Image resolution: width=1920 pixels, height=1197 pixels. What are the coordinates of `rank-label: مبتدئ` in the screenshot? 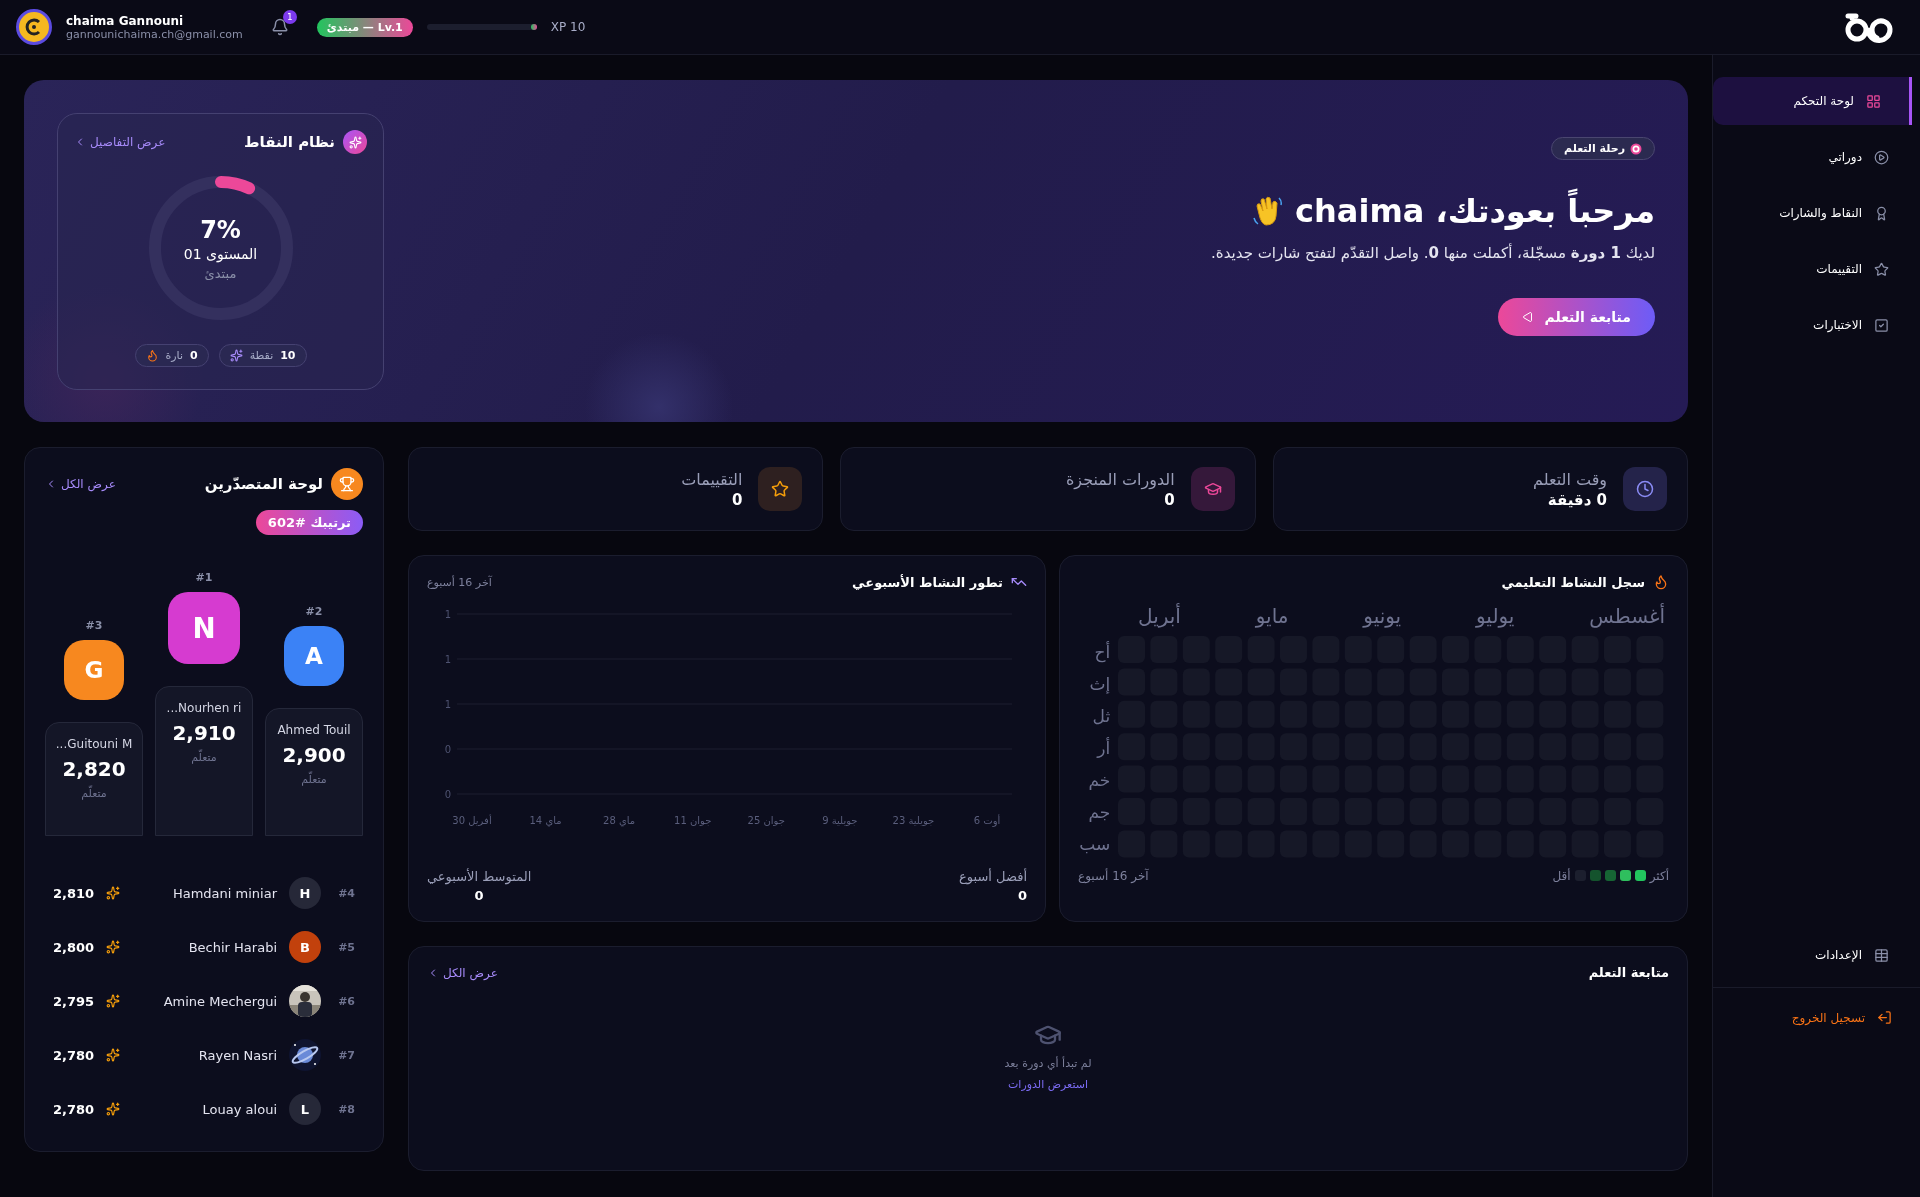 It's located at (220, 273).